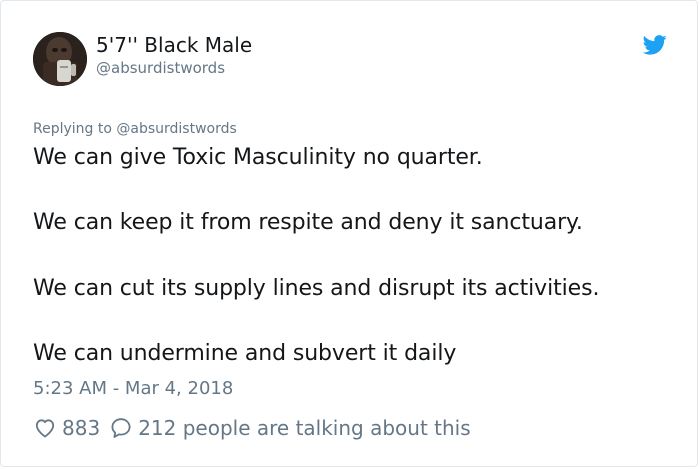 Image resolution: width=700 pixels, height=469 pixels. Describe the element at coordinates (135, 129) in the screenshot. I see `replying-to: Replying to @absurdistwords` at that location.